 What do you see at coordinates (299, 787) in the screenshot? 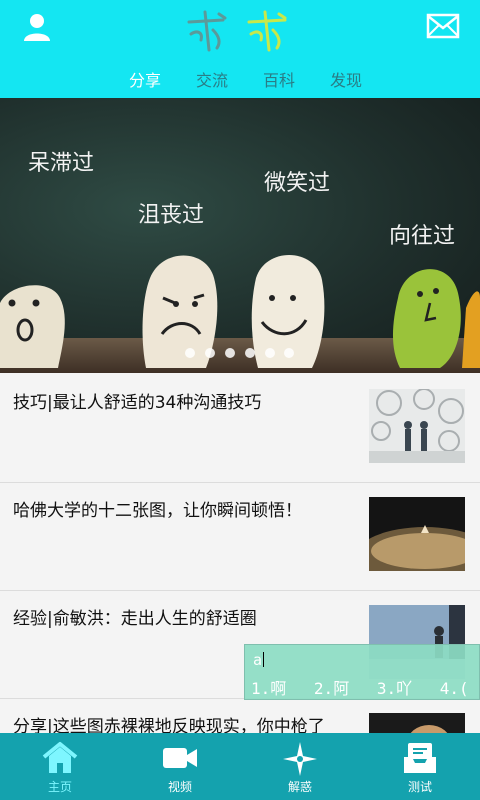
I see `tab-label: 解惑` at bounding box center [299, 787].